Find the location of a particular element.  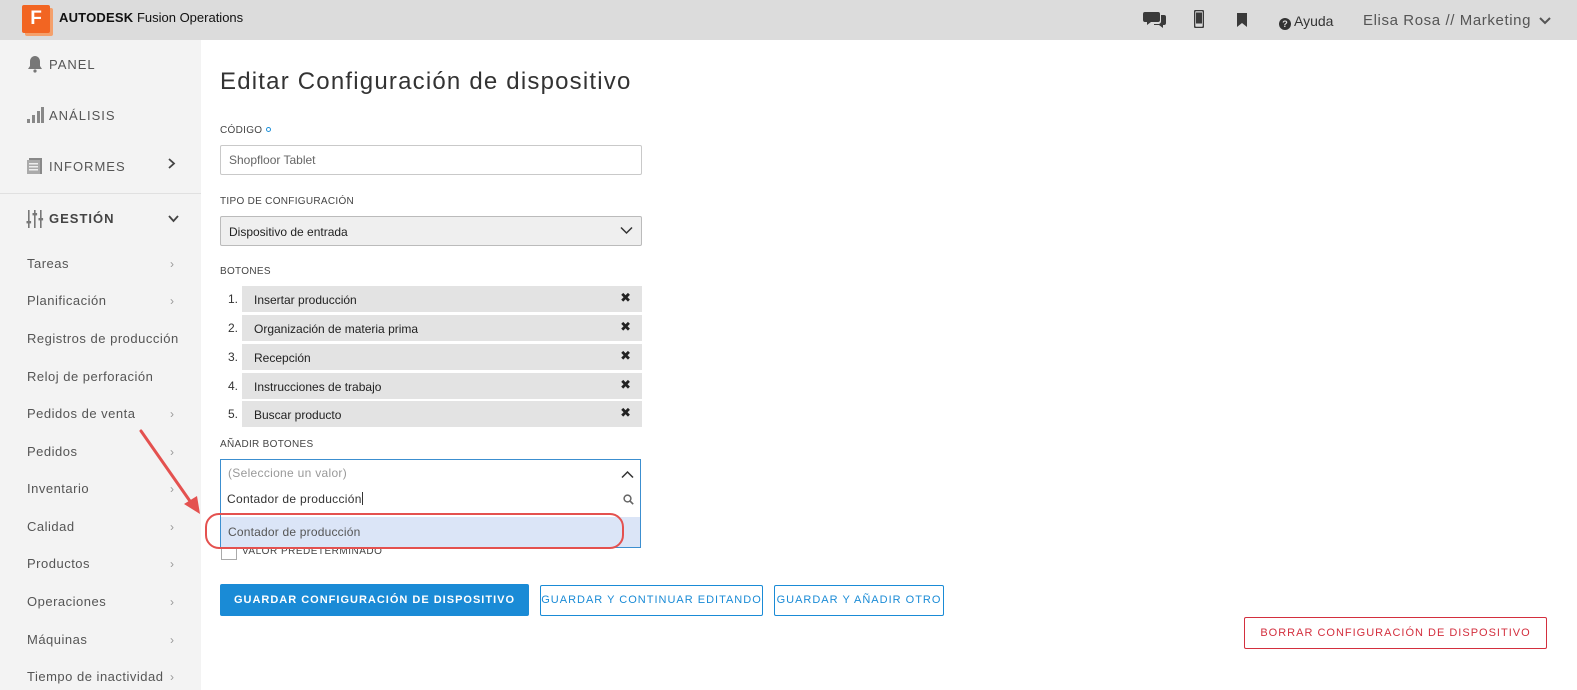

search-icon is located at coordinates (628, 501).